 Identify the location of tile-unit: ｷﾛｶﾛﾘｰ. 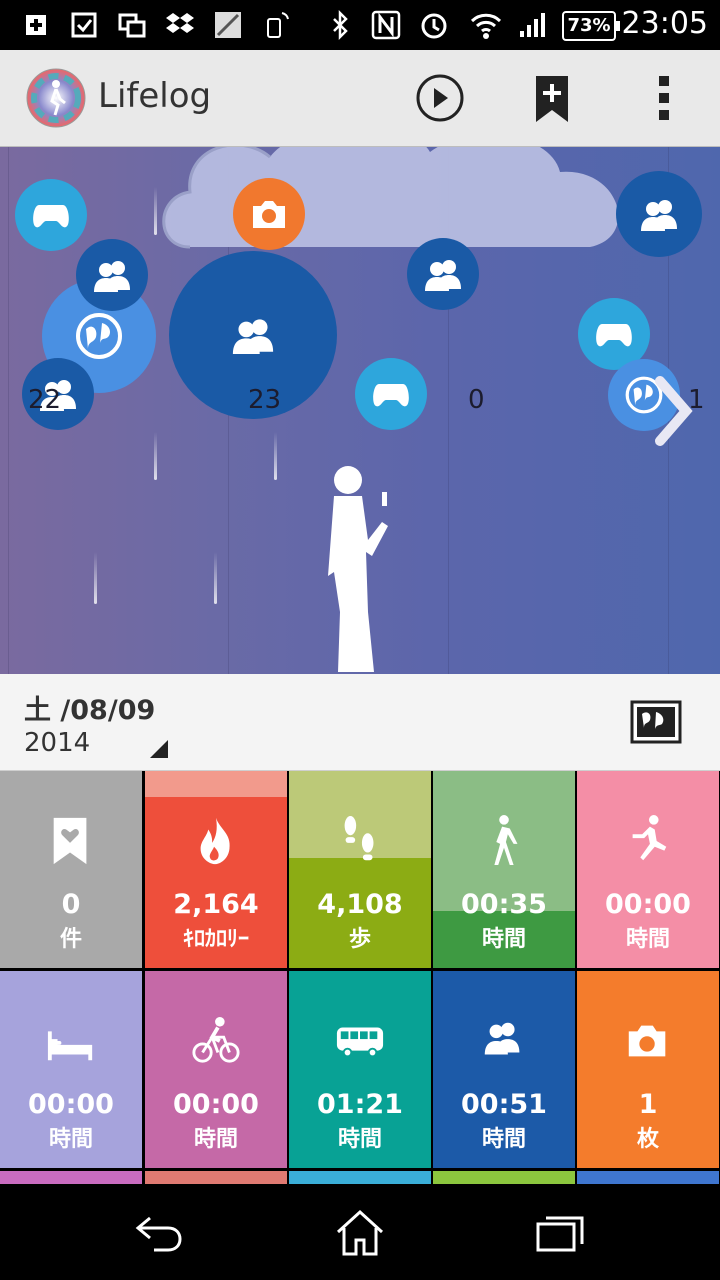
(215, 939).